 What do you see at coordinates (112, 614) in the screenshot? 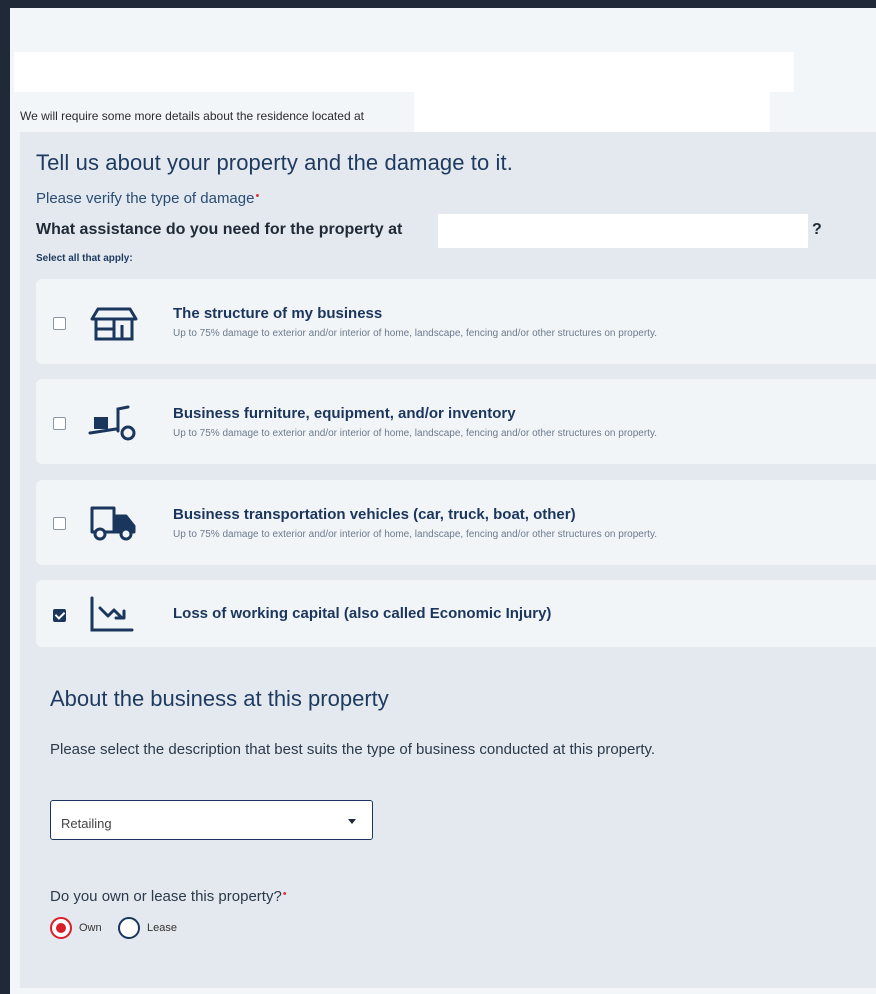
I see `trend-down-chart-icon` at bounding box center [112, 614].